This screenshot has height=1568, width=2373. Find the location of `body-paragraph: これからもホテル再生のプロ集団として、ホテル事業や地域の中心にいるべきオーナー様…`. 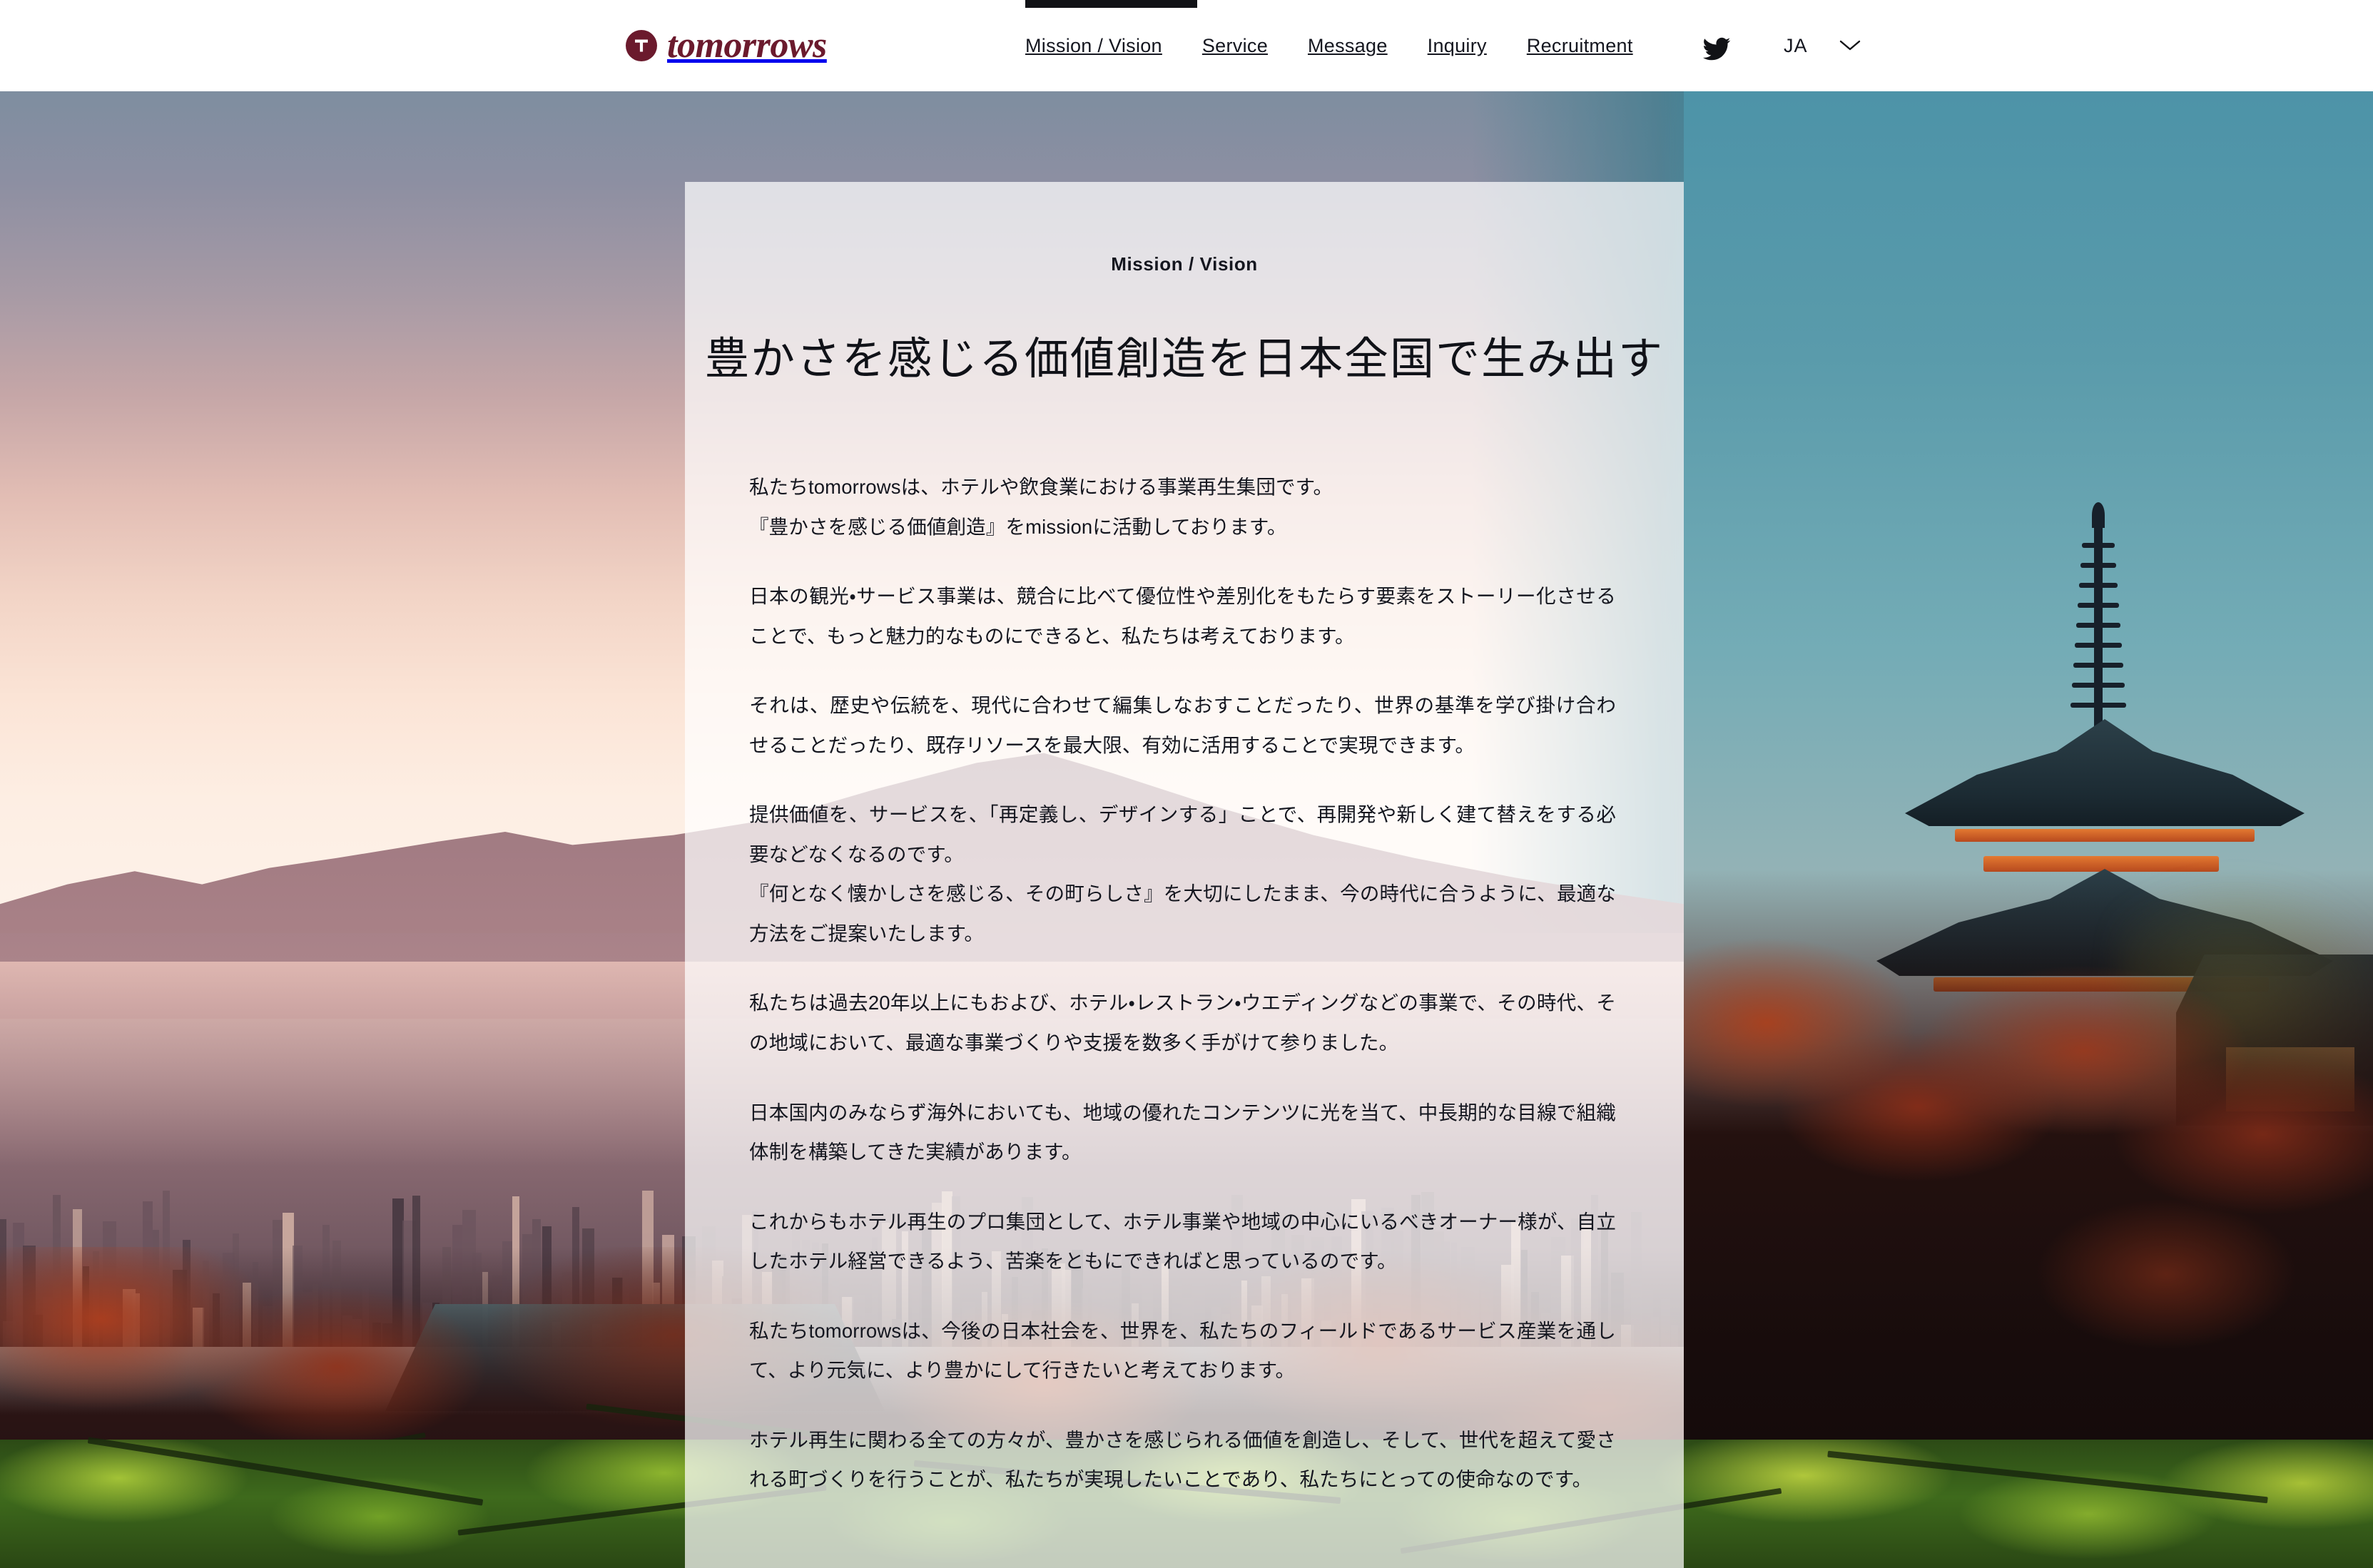

body-paragraph: これからもホテル再生のプロ集団として、ホテル事業や地域の中心にいるべきオーナー様… is located at coordinates (1182, 1241).